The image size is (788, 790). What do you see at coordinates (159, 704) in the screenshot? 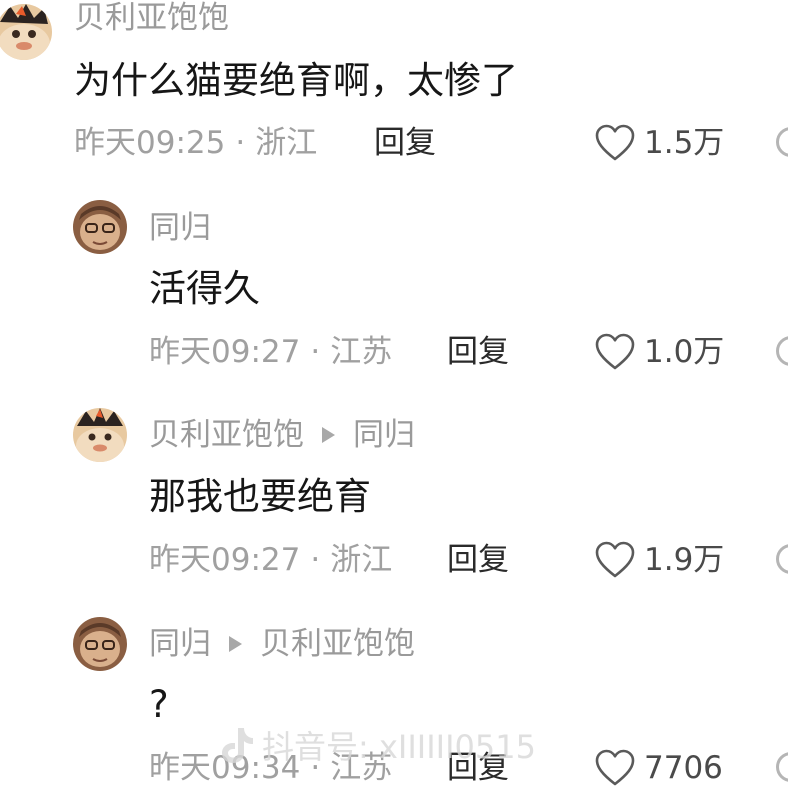
I see `comment-text: ?` at bounding box center [159, 704].